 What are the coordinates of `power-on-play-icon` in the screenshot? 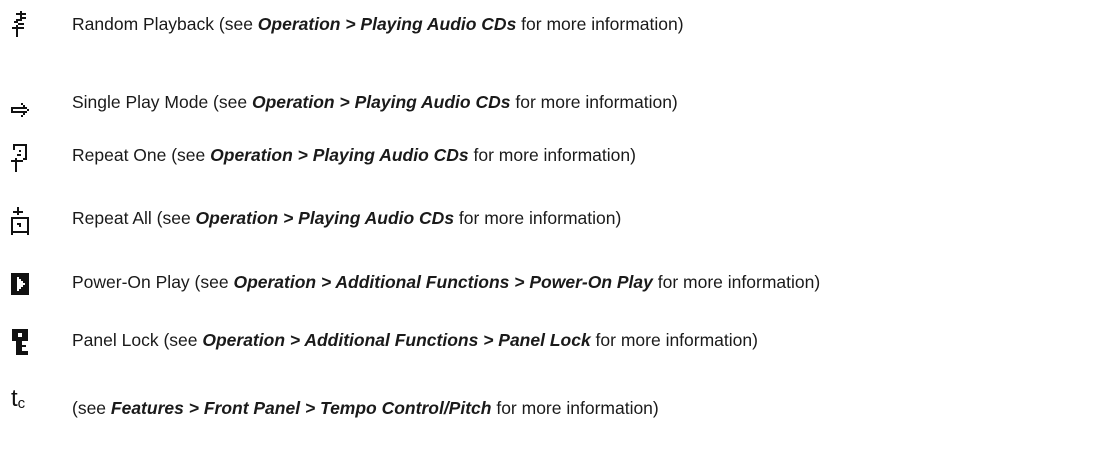 It's located at (20, 284).